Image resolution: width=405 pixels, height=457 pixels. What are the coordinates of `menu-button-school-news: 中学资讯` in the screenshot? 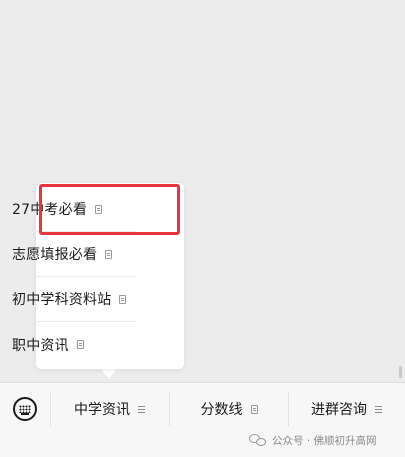 It's located at (110, 409).